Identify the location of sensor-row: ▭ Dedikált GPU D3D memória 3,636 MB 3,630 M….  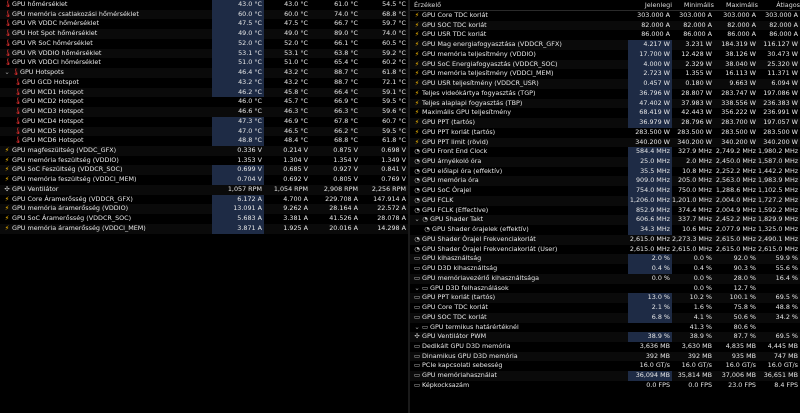
(605, 347).